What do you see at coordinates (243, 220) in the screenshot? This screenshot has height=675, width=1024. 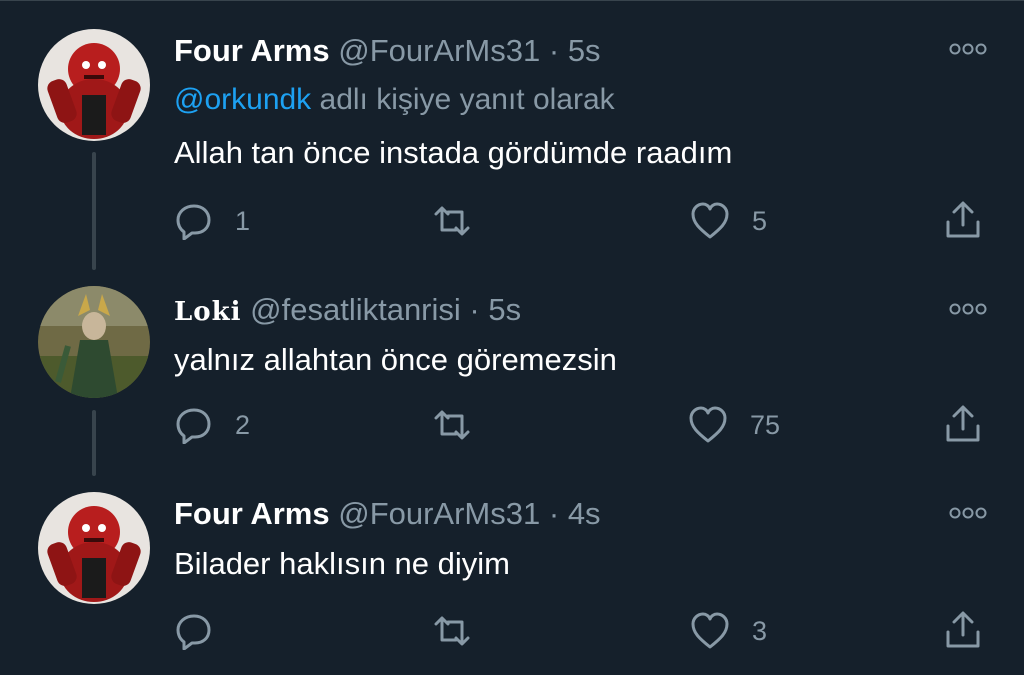 I see `reply-count: 1` at bounding box center [243, 220].